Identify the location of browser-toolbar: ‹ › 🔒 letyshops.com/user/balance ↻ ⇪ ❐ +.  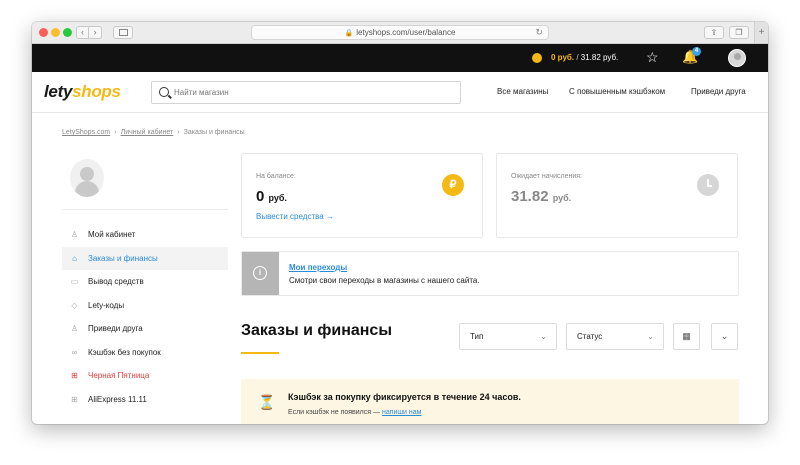
(400, 33).